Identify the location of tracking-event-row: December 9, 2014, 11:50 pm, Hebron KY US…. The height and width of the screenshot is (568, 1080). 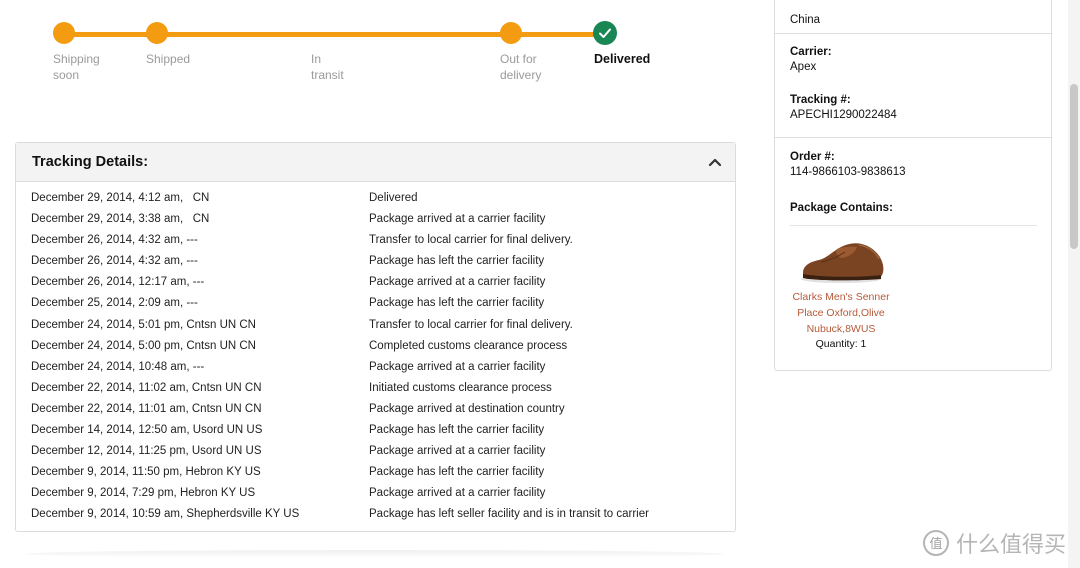
(376, 474).